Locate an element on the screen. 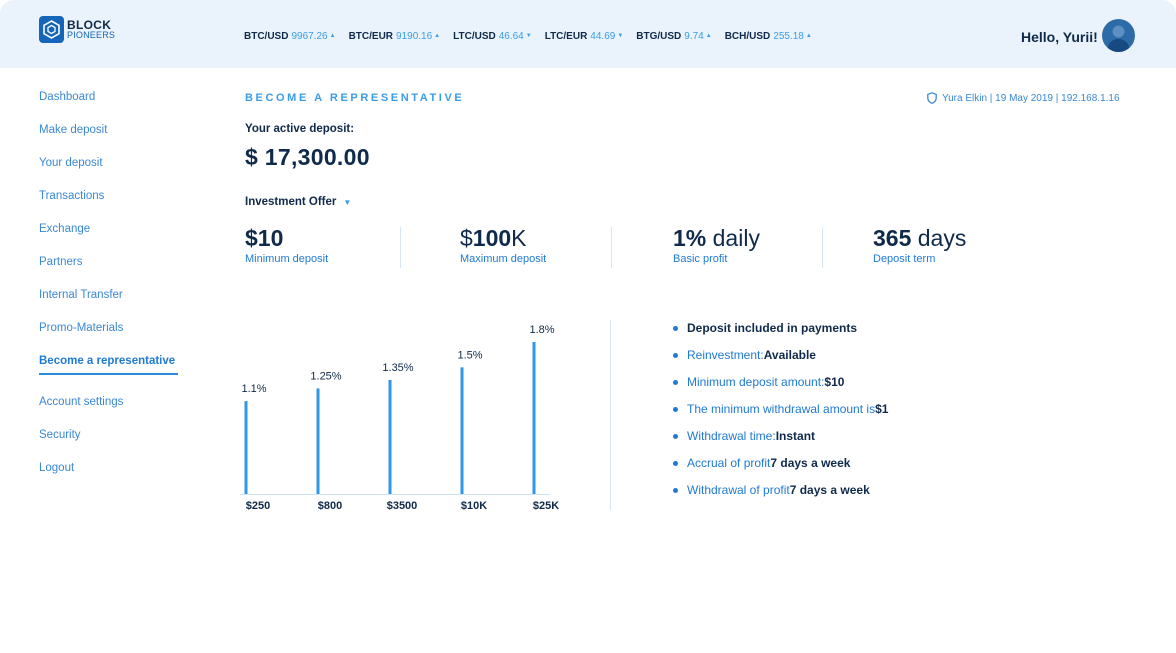 The image size is (1176, 653). chart-x-tick-label: $250 is located at coordinates (258, 506).